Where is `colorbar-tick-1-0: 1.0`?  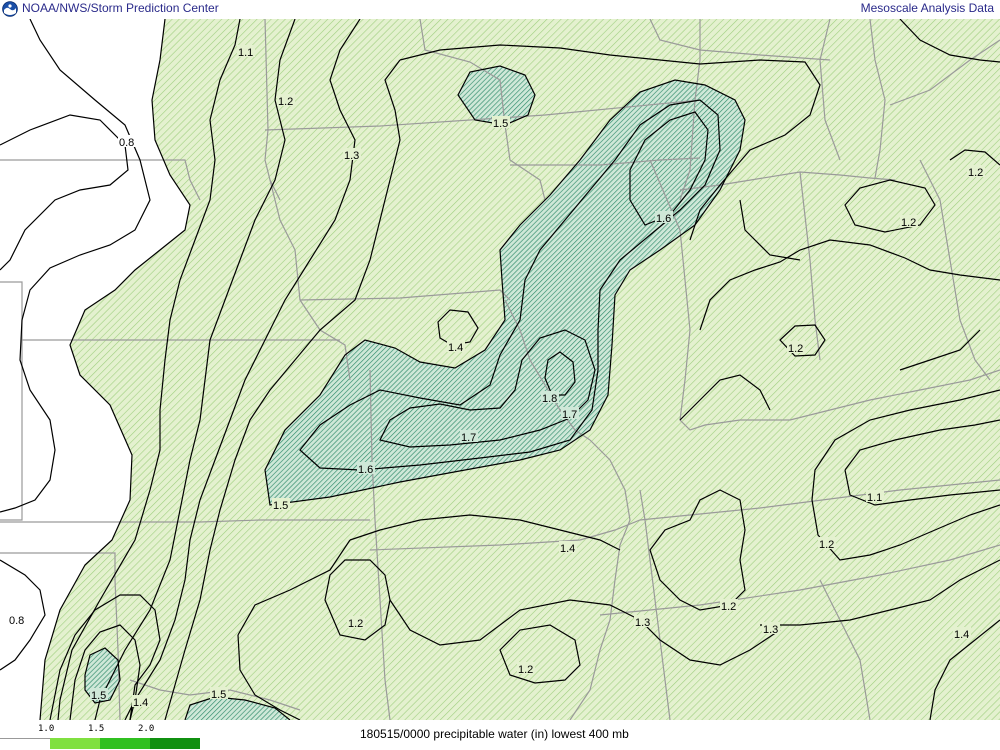 colorbar-tick-1-0: 1.0 is located at coordinates (46, 729).